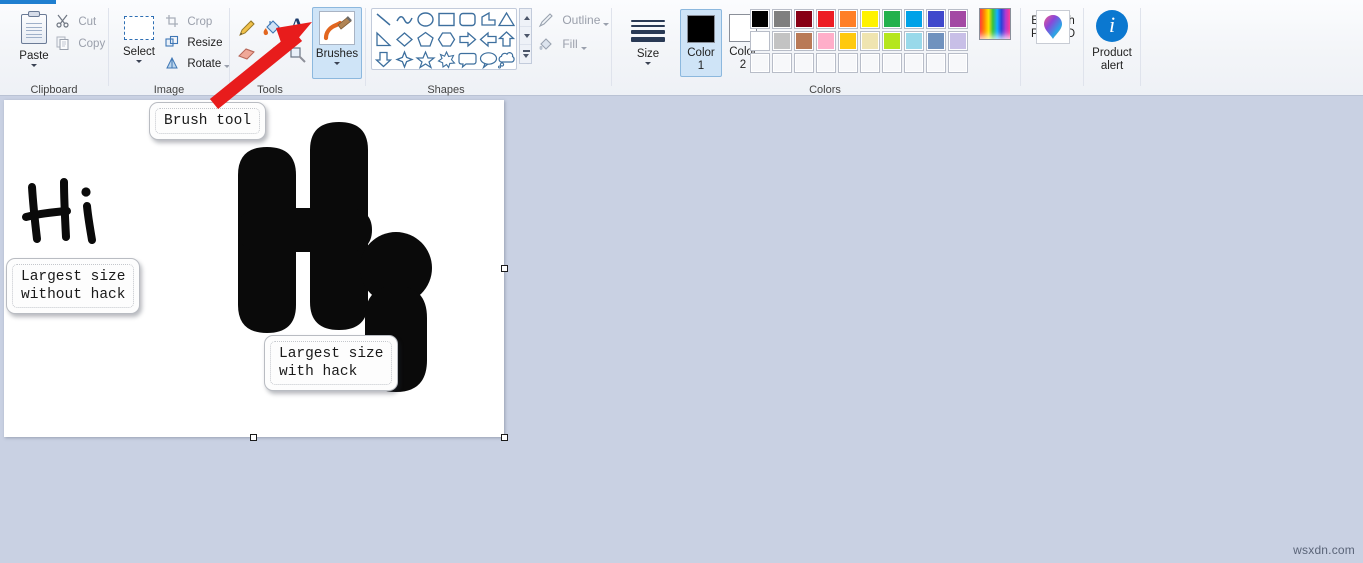 Image resolution: width=1363 pixels, height=563 pixels. I want to click on resize-handle-bottom-right, so click(504, 437).